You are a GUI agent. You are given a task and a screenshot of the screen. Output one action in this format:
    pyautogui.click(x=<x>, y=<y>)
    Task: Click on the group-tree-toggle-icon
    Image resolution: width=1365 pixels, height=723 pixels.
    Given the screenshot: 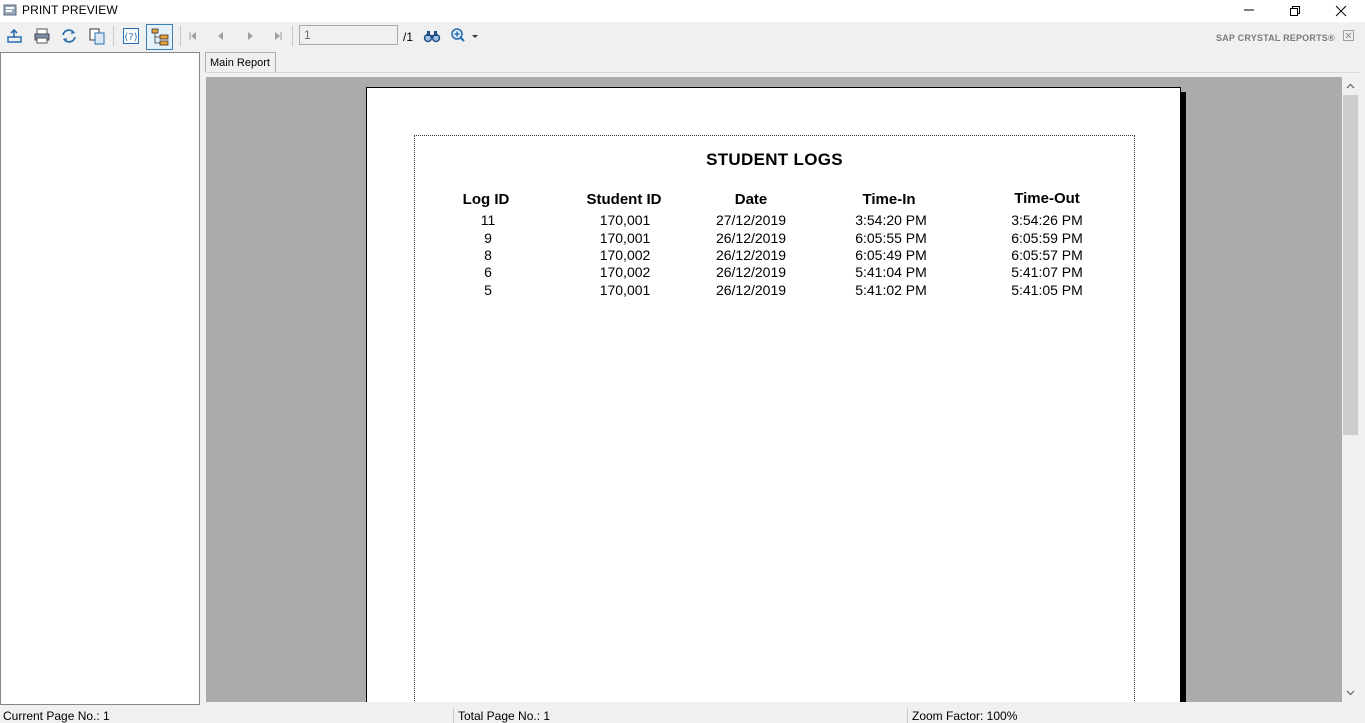 What is the action you would take?
    pyautogui.click(x=159, y=37)
    